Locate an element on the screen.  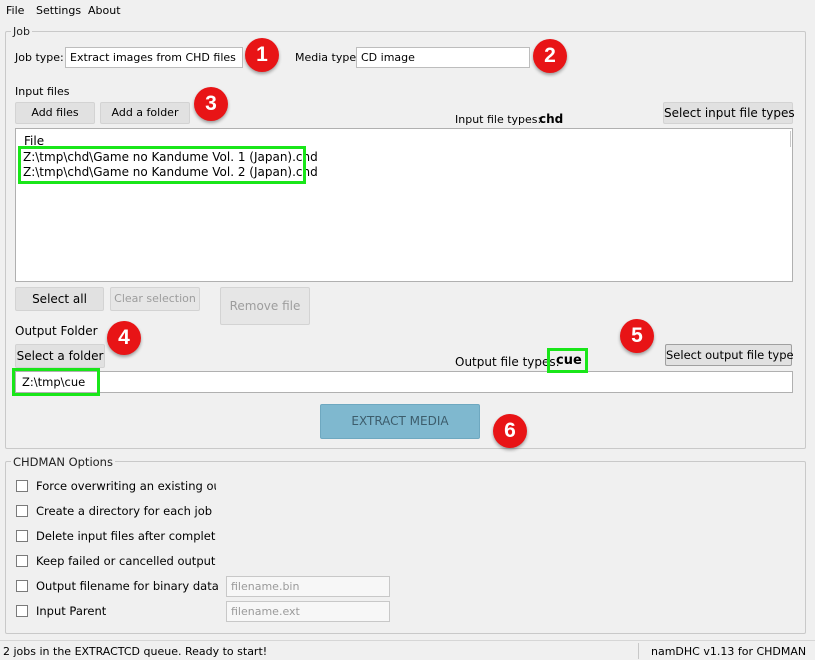
select-input-file-types-button: Select input file types is located at coordinates (729, 113).